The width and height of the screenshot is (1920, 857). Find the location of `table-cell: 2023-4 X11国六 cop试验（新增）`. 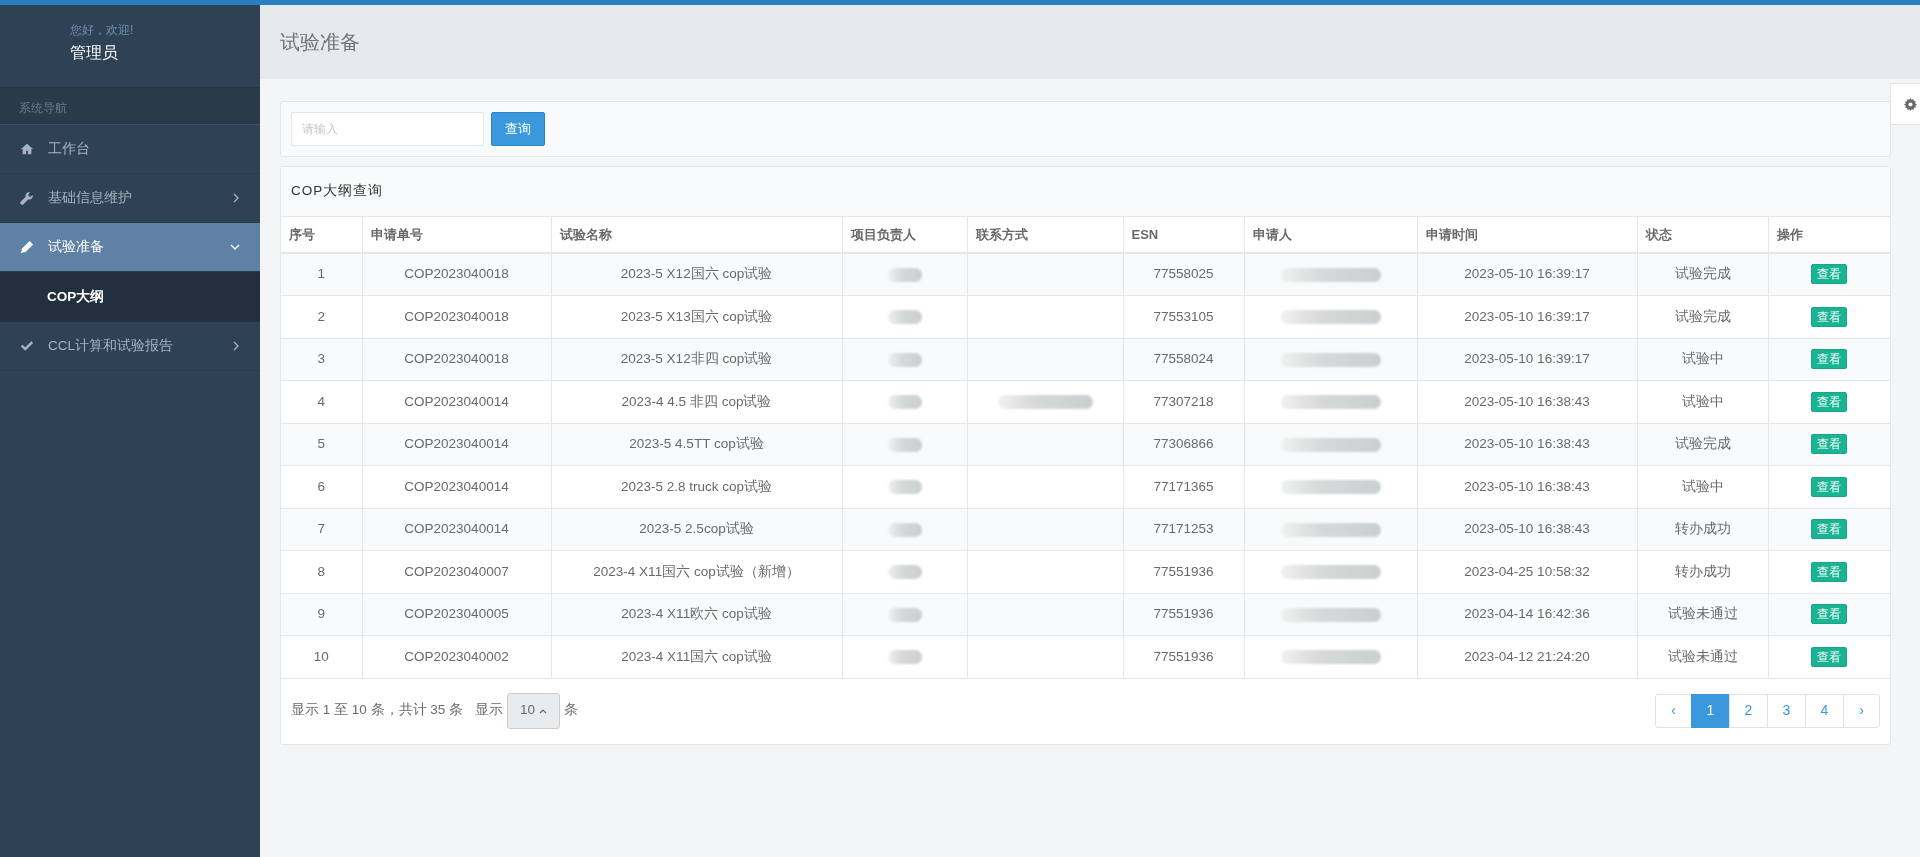

table-cell: 2023-4 X11国六 cop试验（新增） is located at coordinates (696, 571).